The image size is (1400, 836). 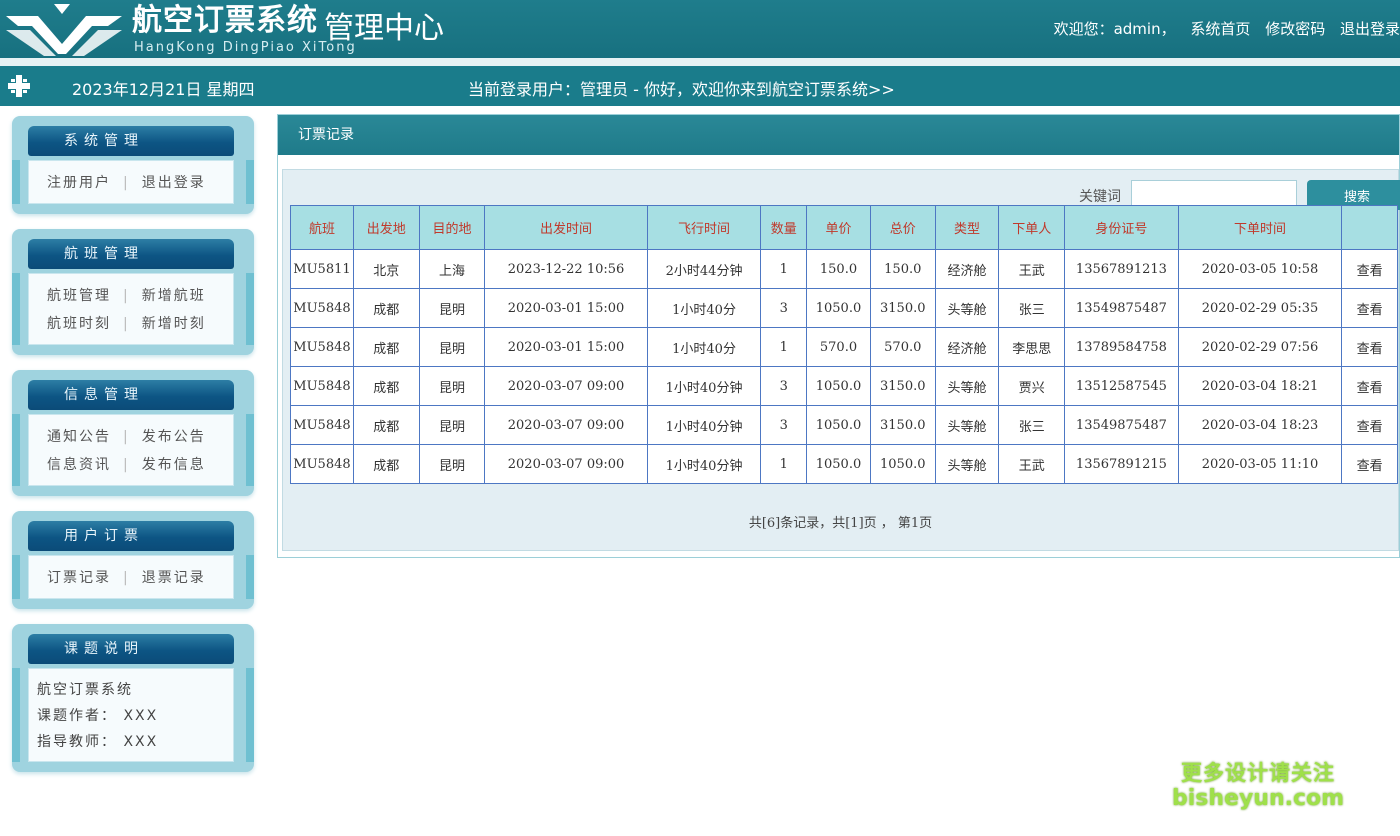 What do you see at coordinates (566, 308) in the screenshot?
I see `table-cell: 2020-03-01 15:00` at bounding box center [566, 308].